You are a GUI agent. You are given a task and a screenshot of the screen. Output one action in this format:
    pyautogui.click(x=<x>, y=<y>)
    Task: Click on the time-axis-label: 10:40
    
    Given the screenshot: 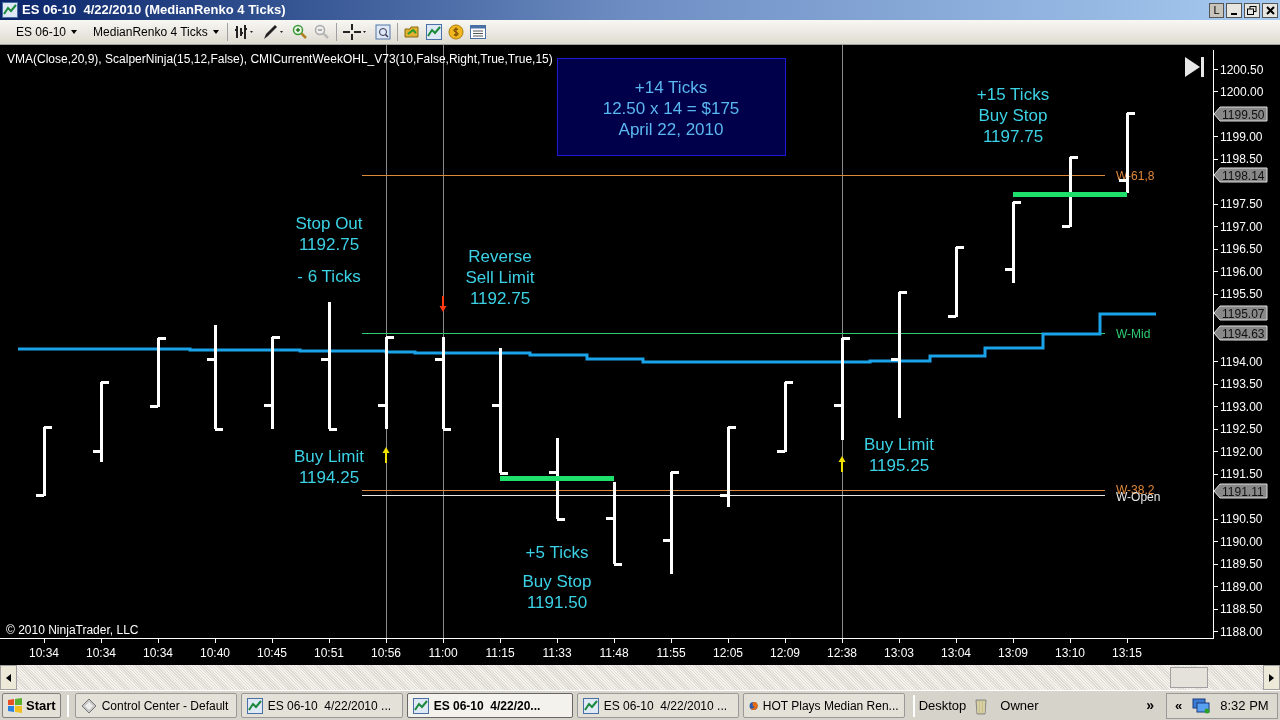 What is the action you would take?
    pyautogui.click(x=215, y=653)
    